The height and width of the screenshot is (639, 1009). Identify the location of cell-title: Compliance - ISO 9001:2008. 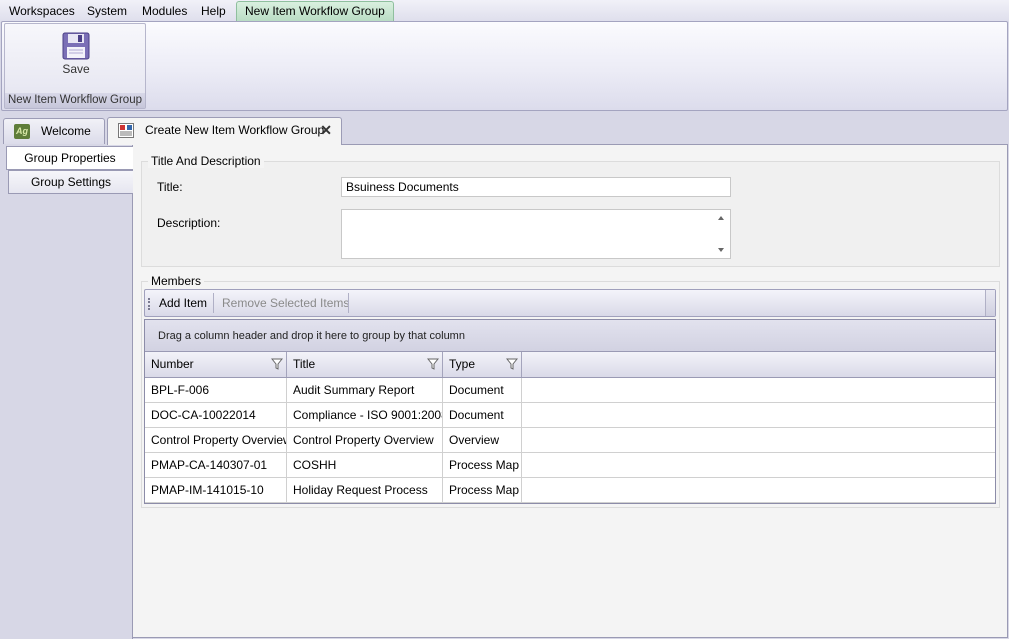
(365, 415).